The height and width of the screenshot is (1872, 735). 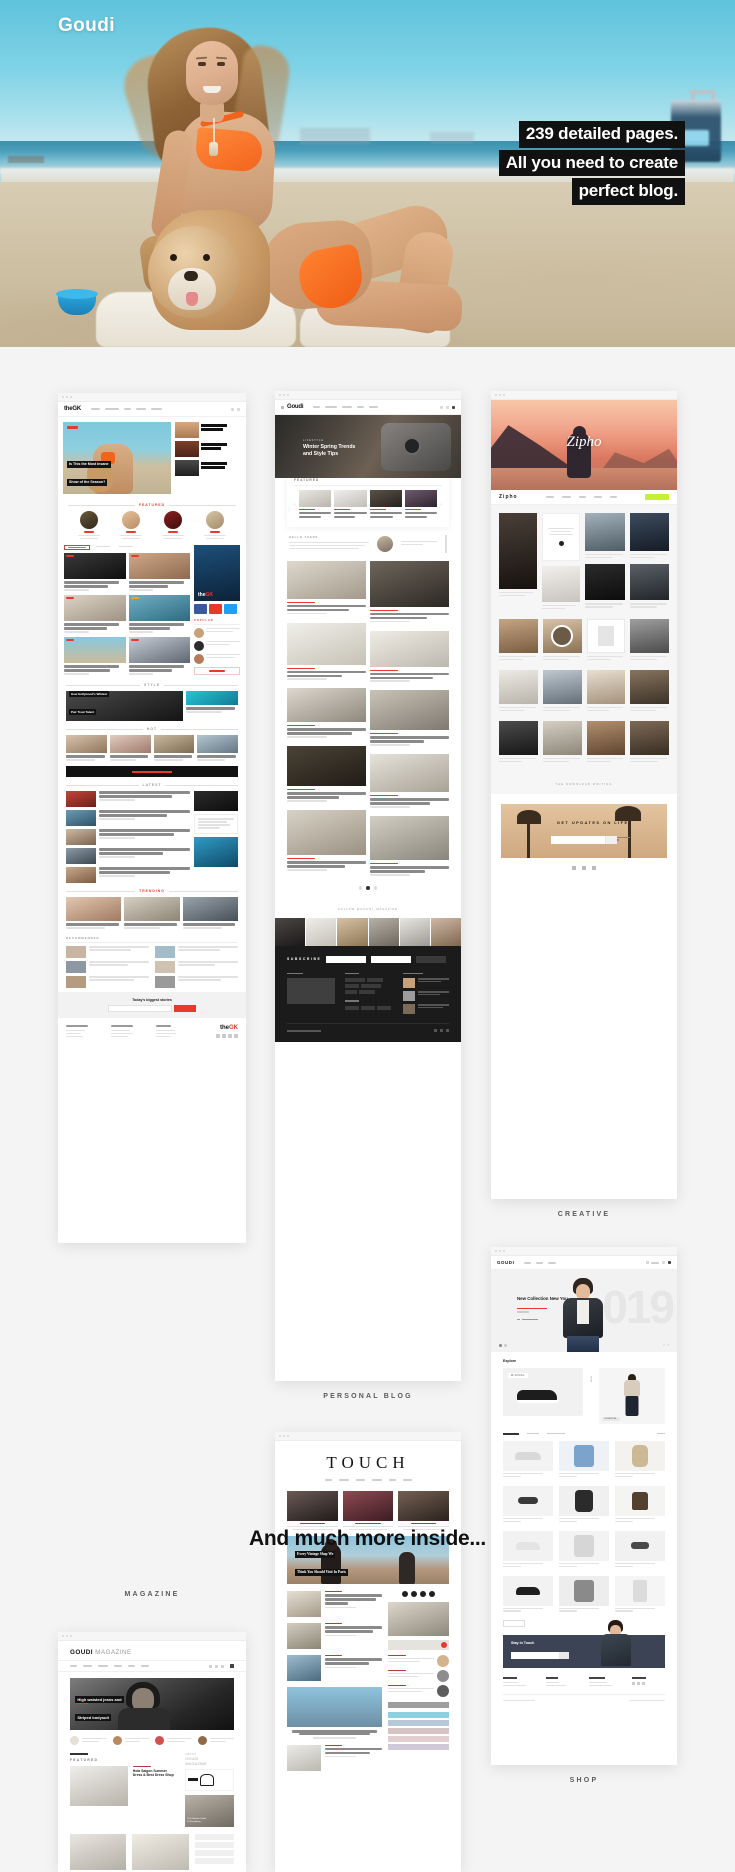 What do you see at coordinates (208, 430) in the screenshot?
I see `mini-side-item` at bounding box center [208, 430].